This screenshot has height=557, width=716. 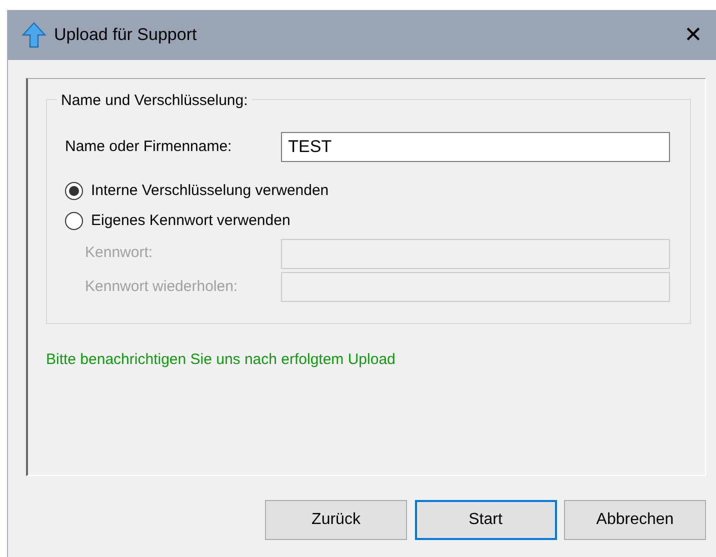 What do you see at coordinates (197, 191) in the screenshot?
I see `radio-option: Interne Verschlüsselung verwenden` at bounding box center [197, 191].